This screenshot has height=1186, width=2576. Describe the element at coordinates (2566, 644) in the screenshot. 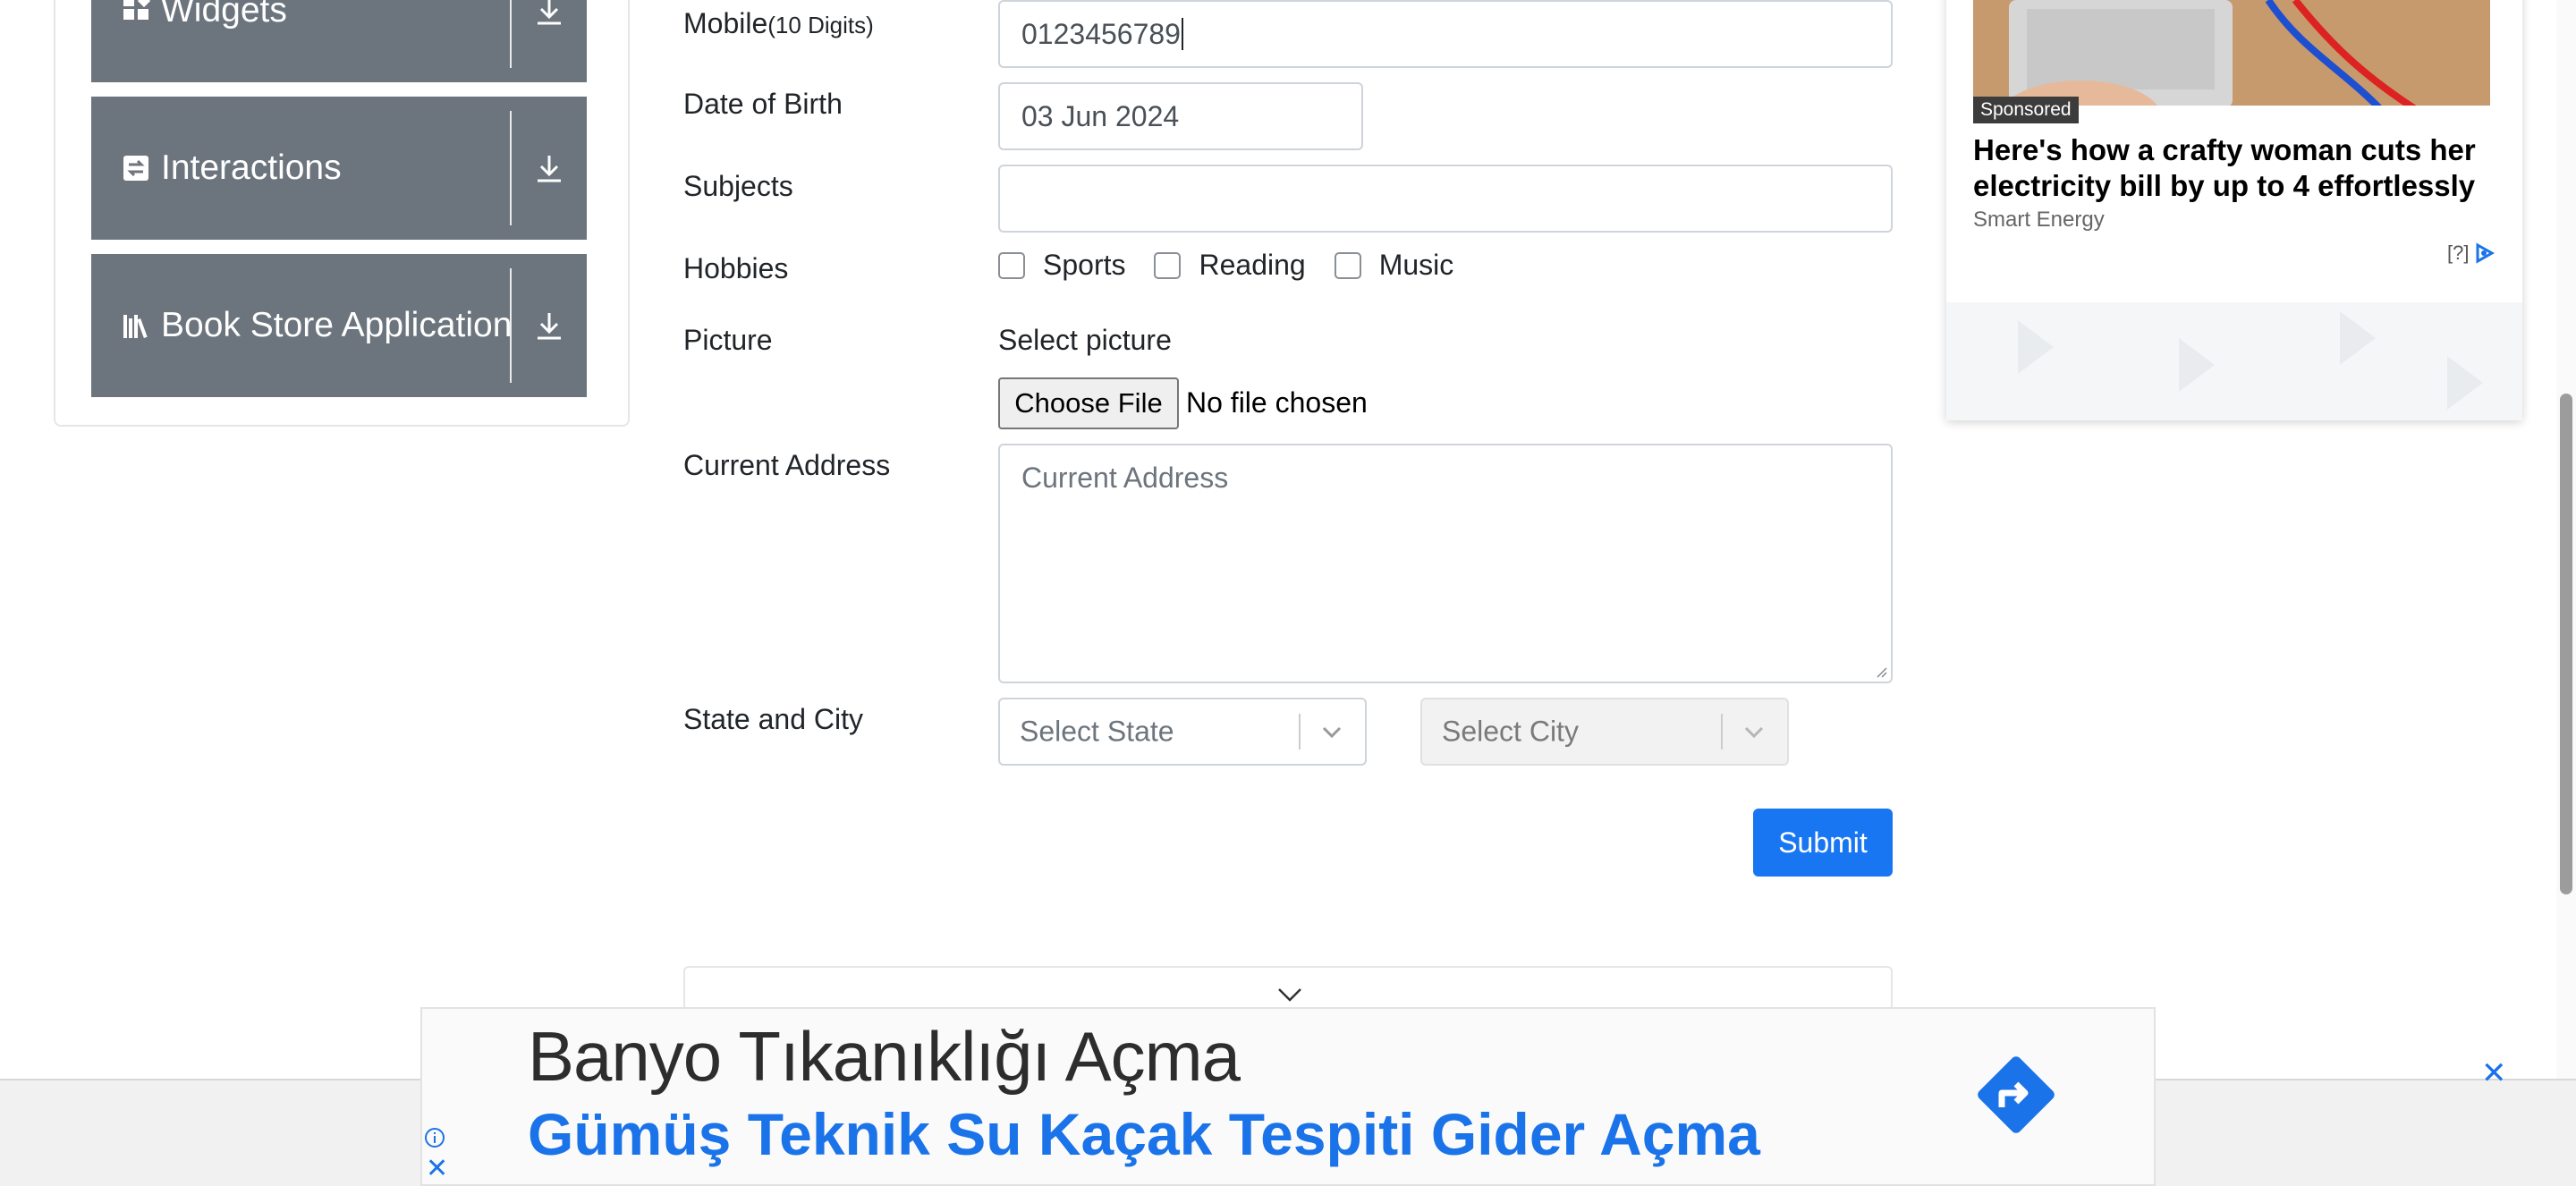

I see `scrollbar-thumb` at that location.